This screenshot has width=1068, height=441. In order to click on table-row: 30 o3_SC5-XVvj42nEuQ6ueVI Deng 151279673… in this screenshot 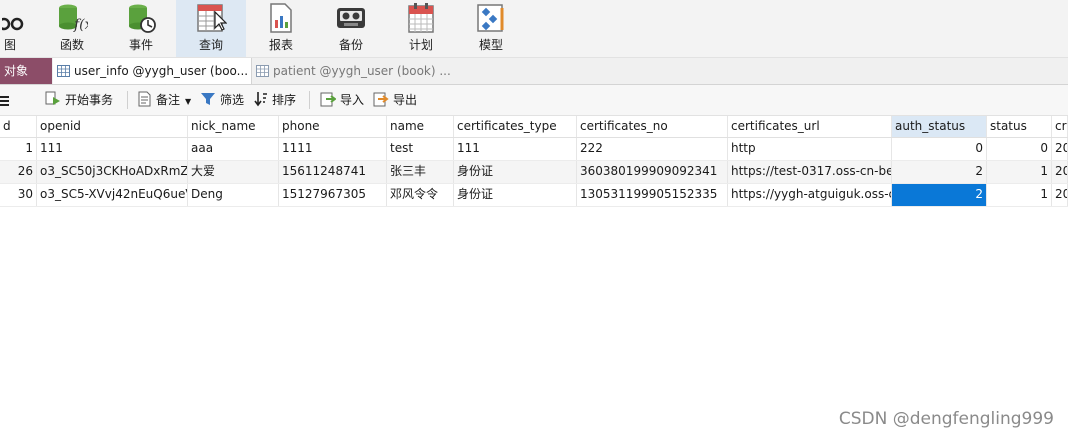, I will do `click(534, 195)`.